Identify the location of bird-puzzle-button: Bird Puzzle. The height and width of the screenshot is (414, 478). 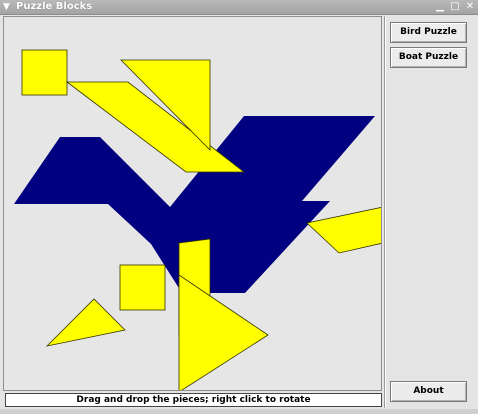
(428, 32).